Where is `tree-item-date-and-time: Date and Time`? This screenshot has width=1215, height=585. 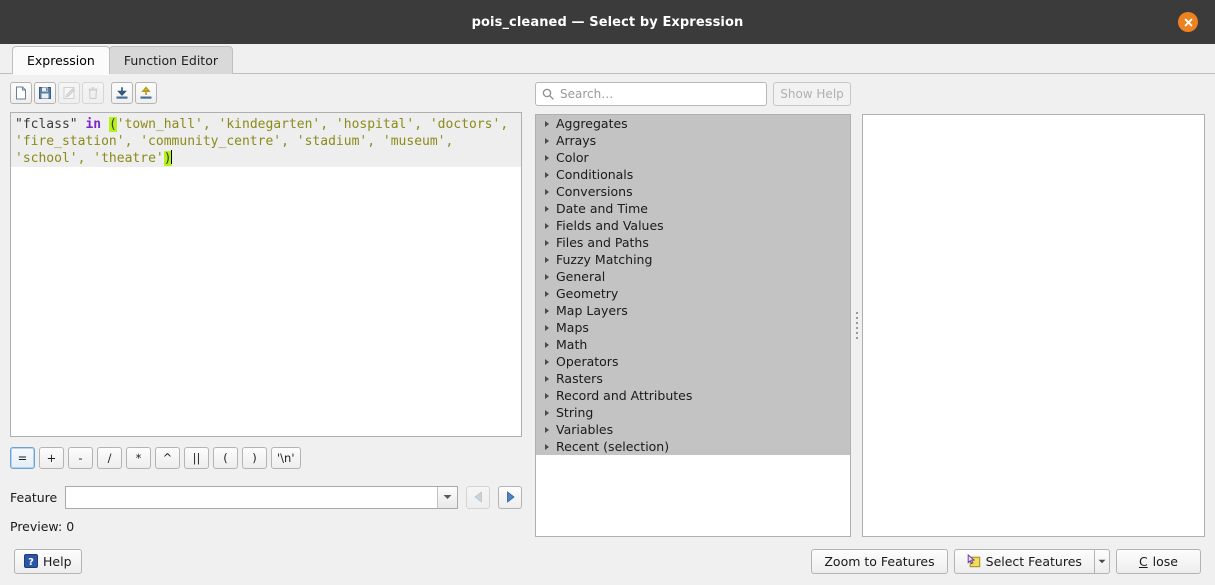
tree-item-date-and-time: Date and Time is located at coordinates (693, 208).